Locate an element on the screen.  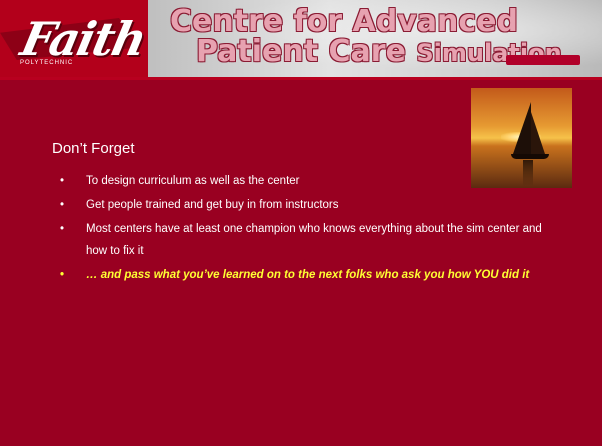
banner-divider is located at coordinates (301, 78).